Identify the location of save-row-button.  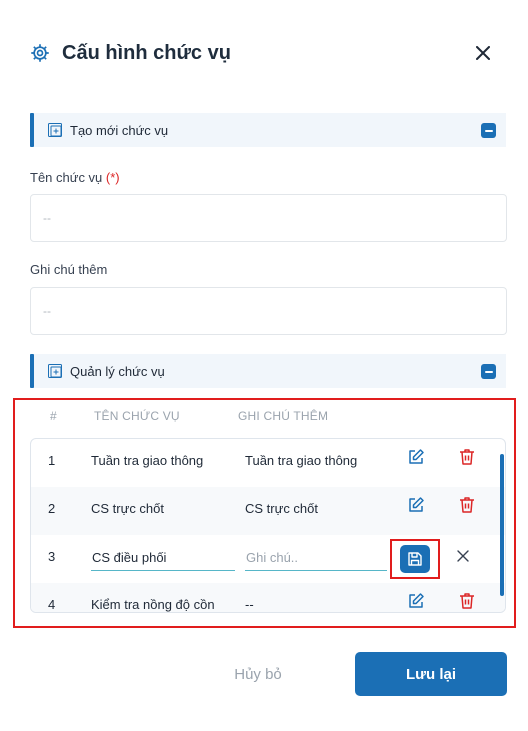
(415, 559).